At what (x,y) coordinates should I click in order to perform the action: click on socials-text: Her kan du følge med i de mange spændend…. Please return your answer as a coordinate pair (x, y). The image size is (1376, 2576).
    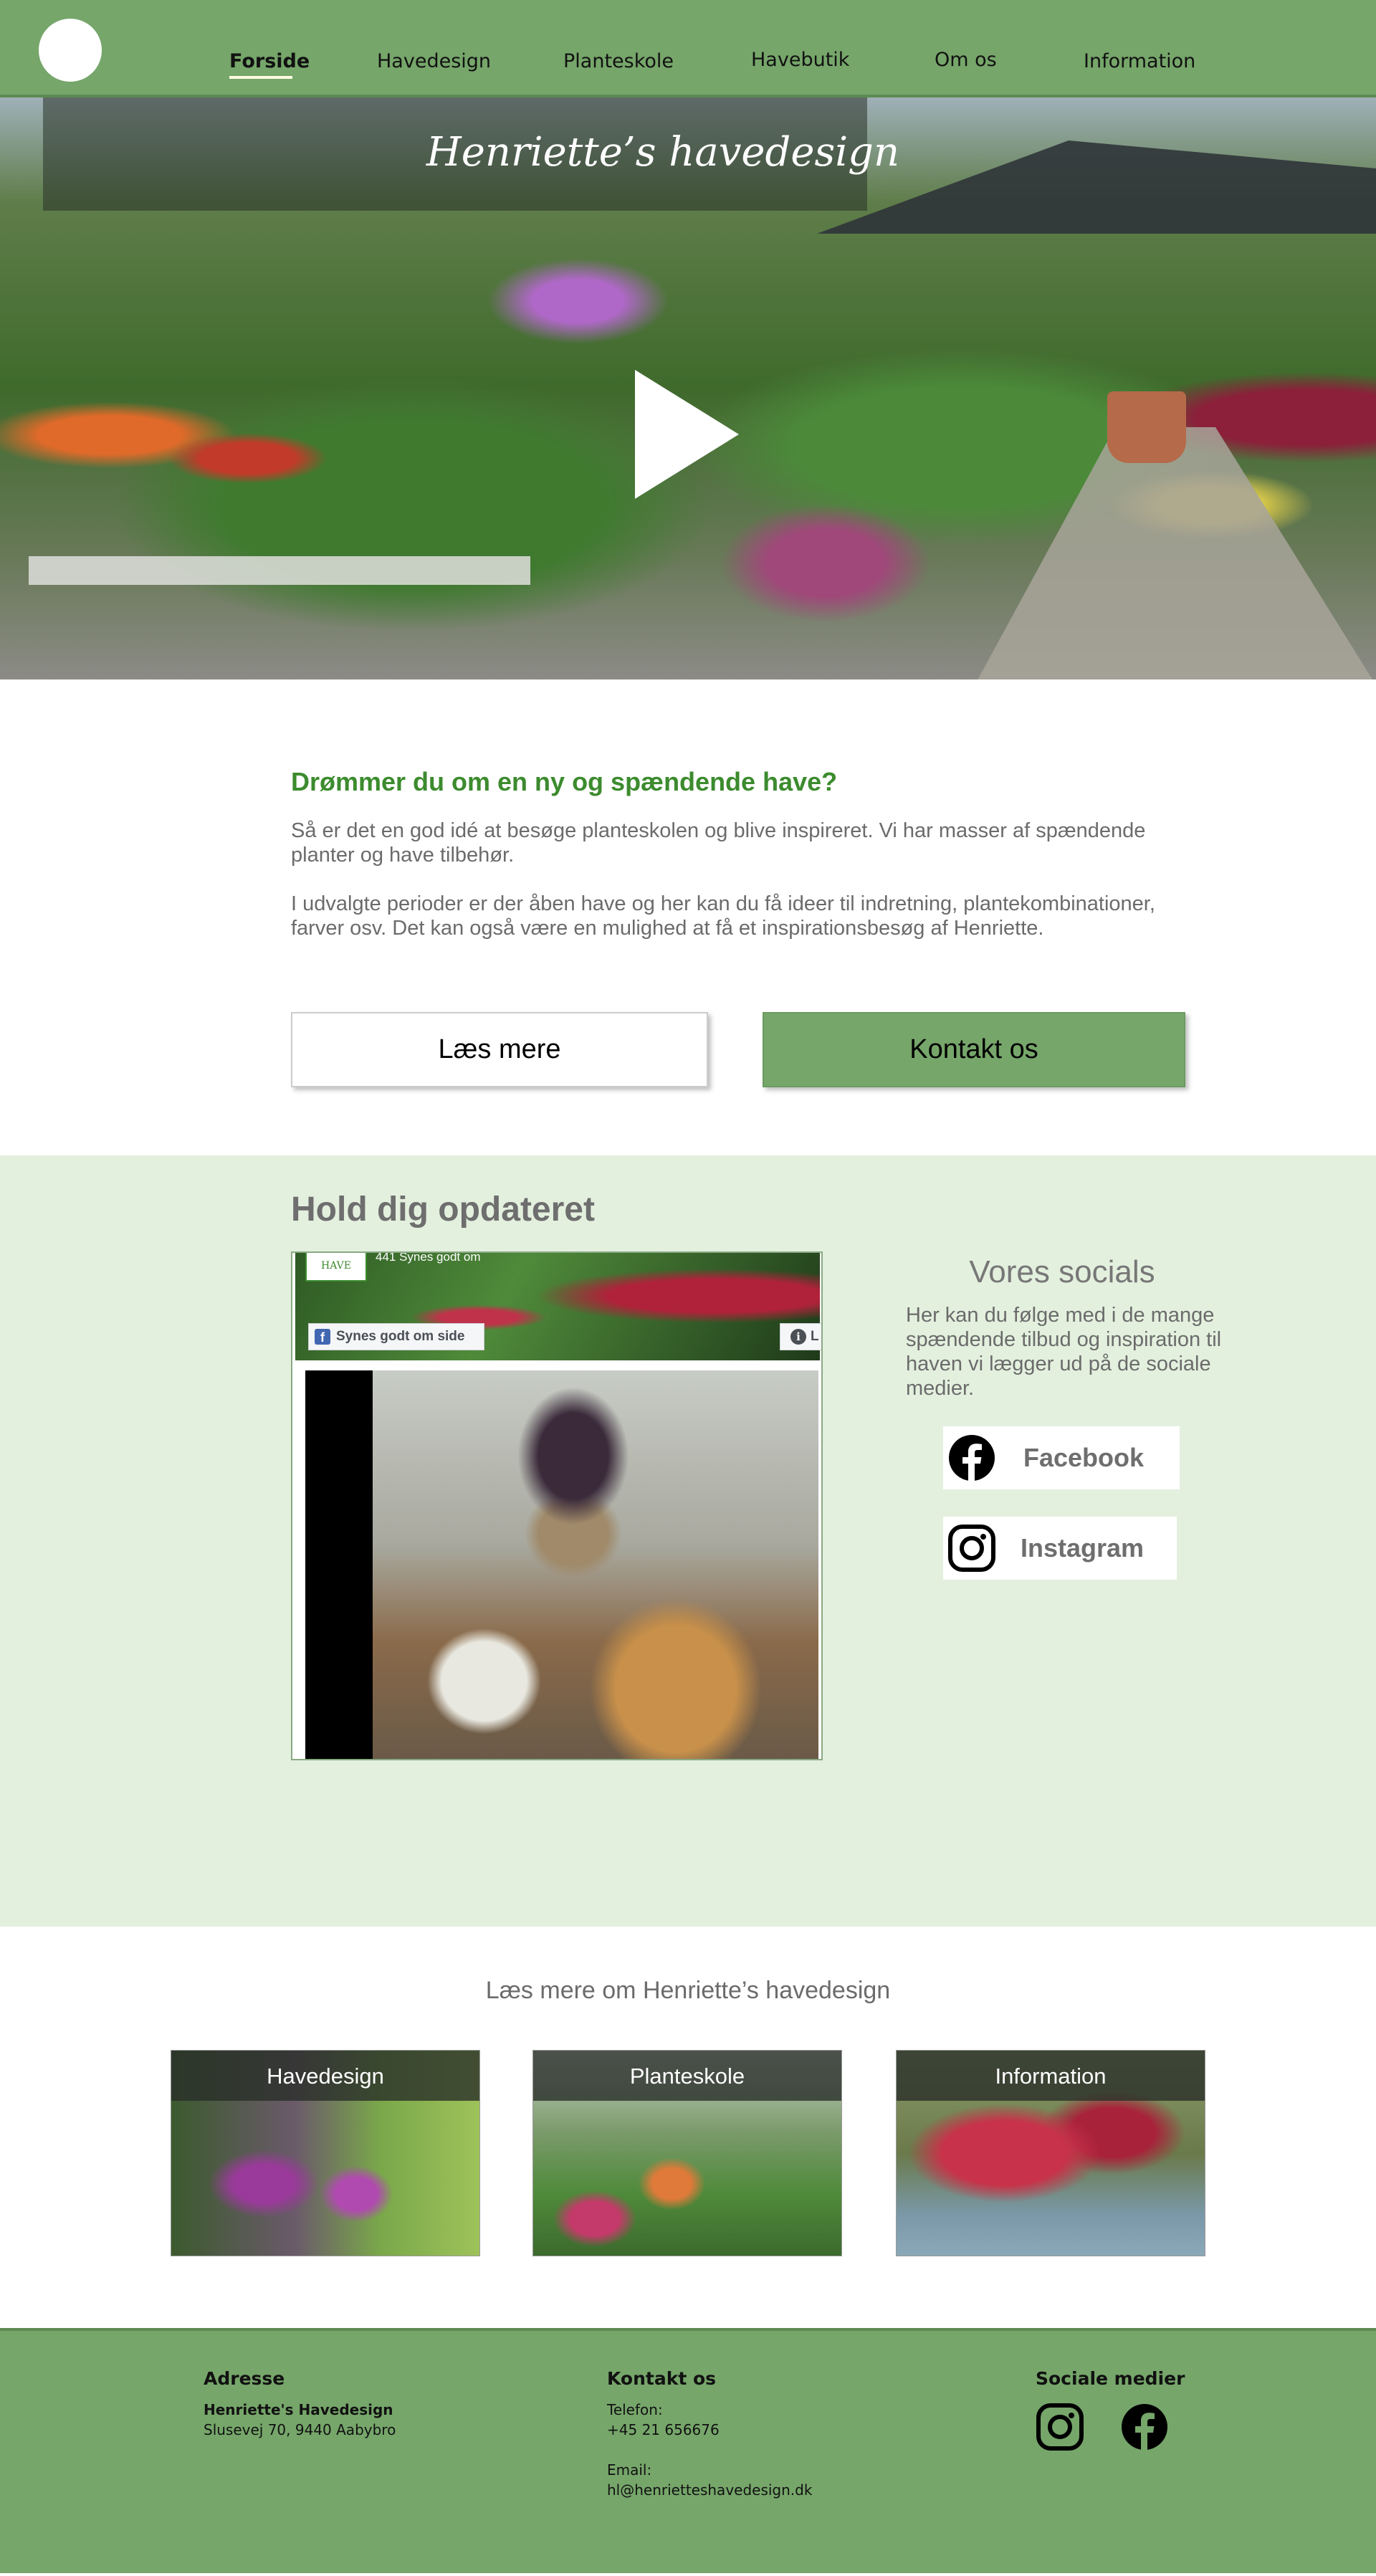
    Looking at the image, I should click on (1064, 1352).